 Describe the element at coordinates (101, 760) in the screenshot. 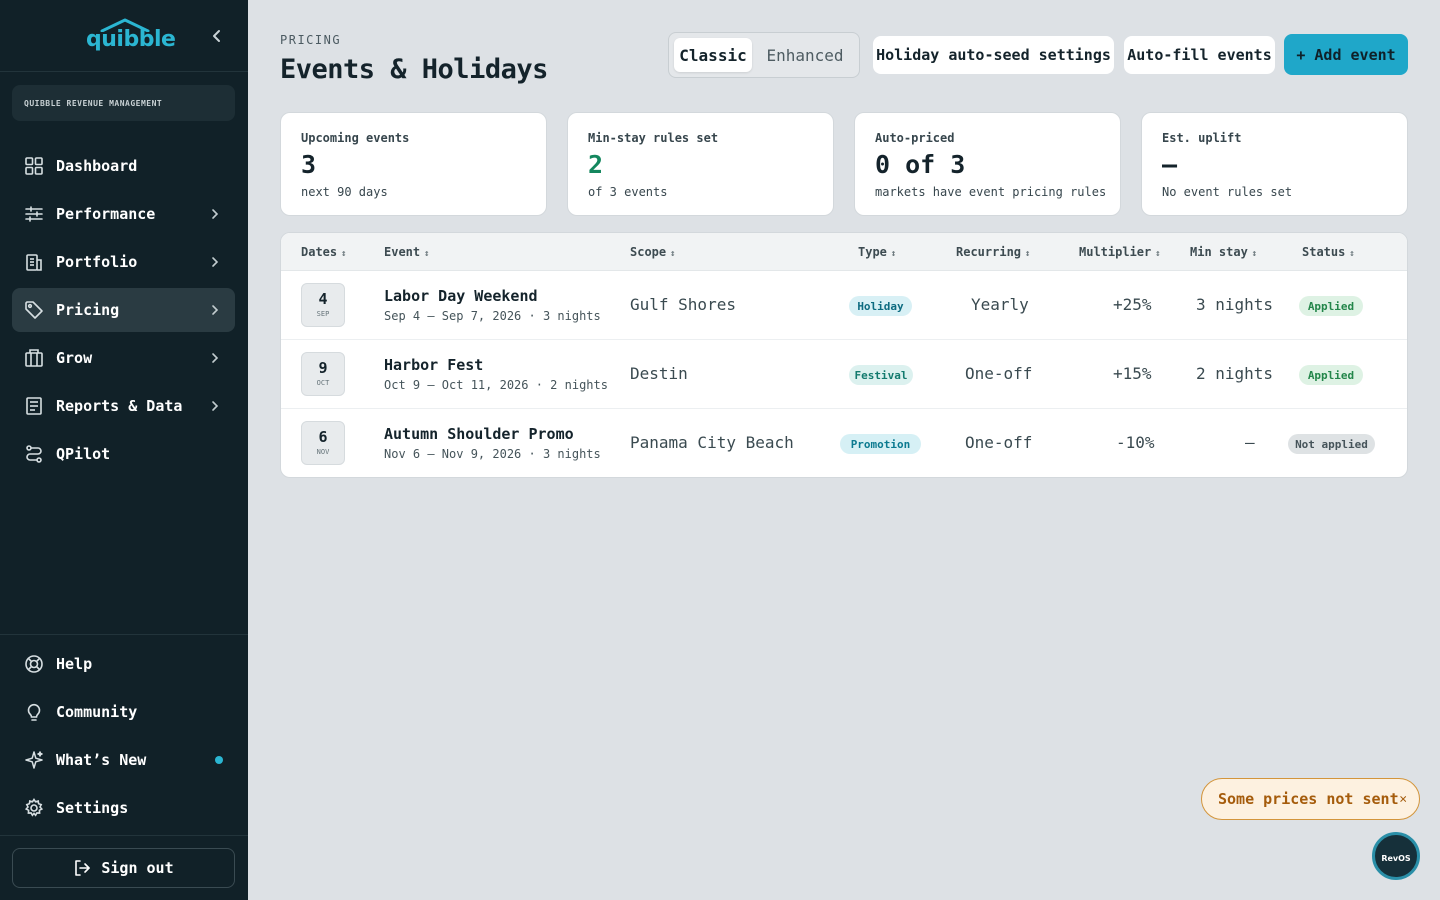

I see `sidebar-item-label: What’s New` at that location.